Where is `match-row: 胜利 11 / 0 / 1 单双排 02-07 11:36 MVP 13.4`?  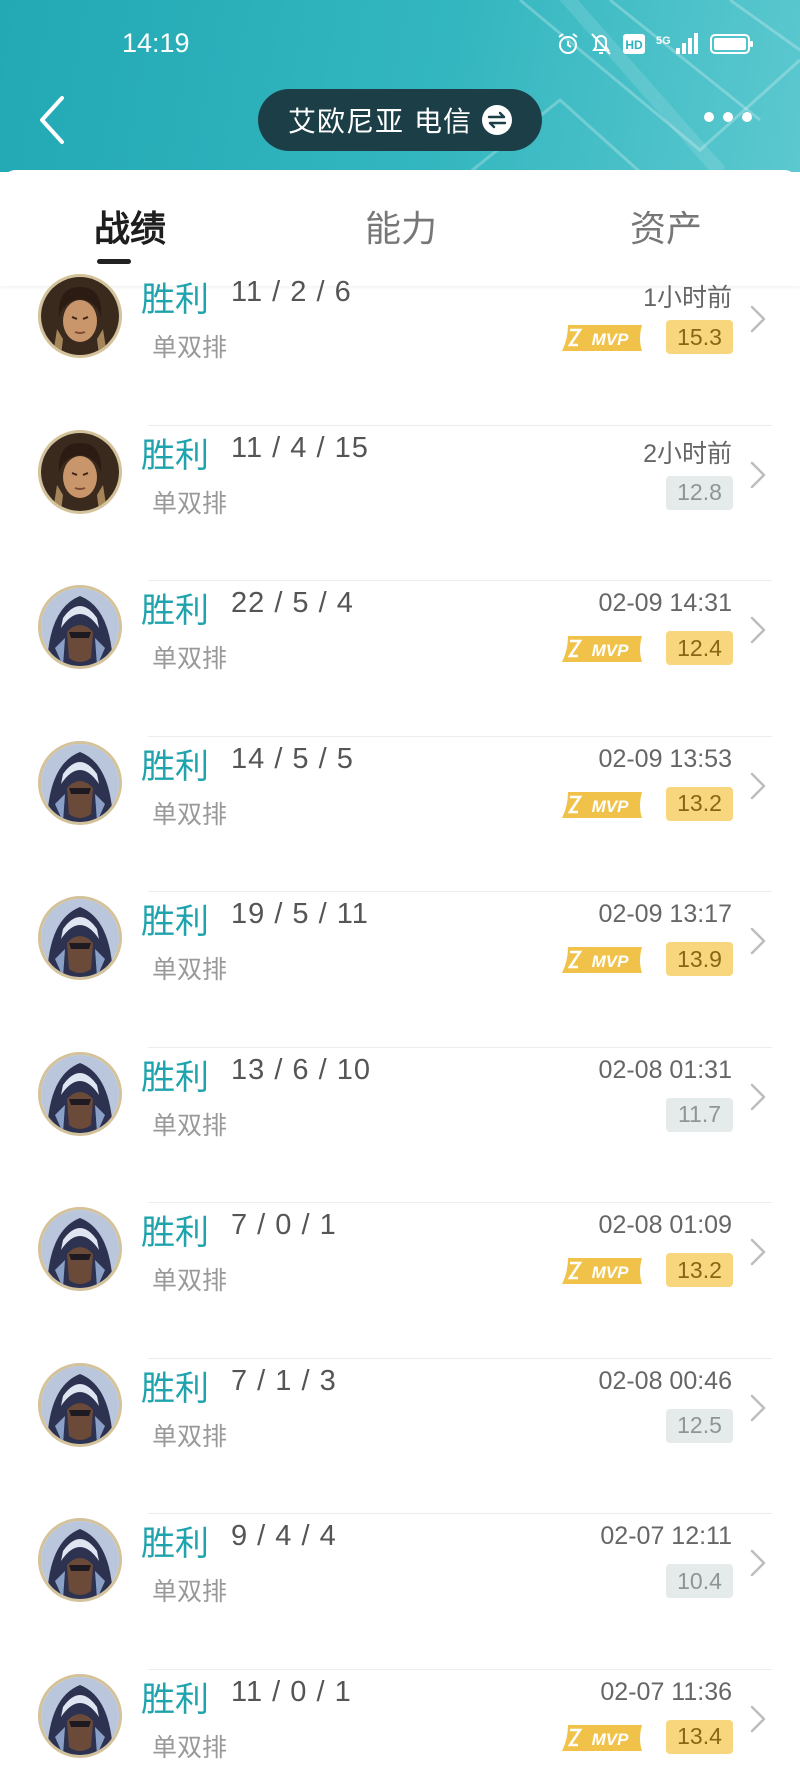 match-row: 胜利 11 / 0 / 1 单双排 02-07 11:36 MVP 13.4 is located at coordinates (400, 1728).